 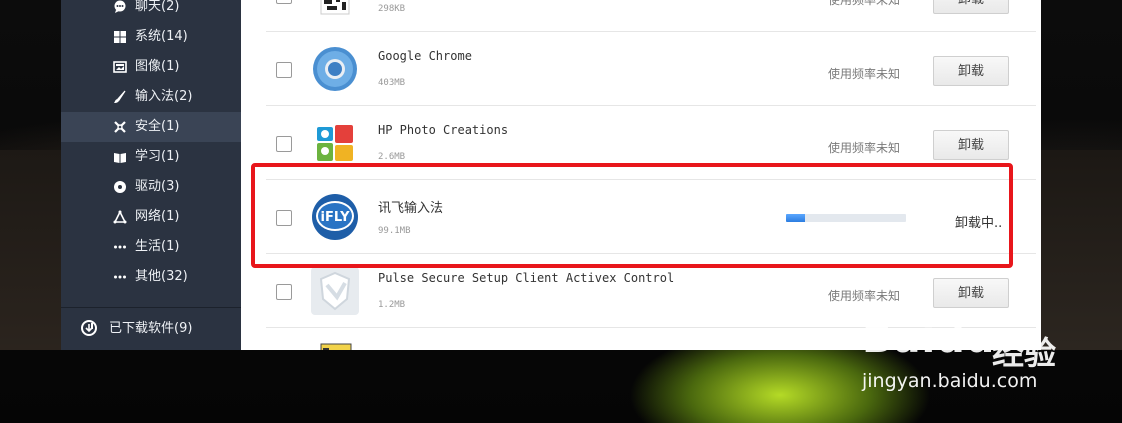 I want to click on sidebar-item-network: 网络(1), so click(x=151, y=217).